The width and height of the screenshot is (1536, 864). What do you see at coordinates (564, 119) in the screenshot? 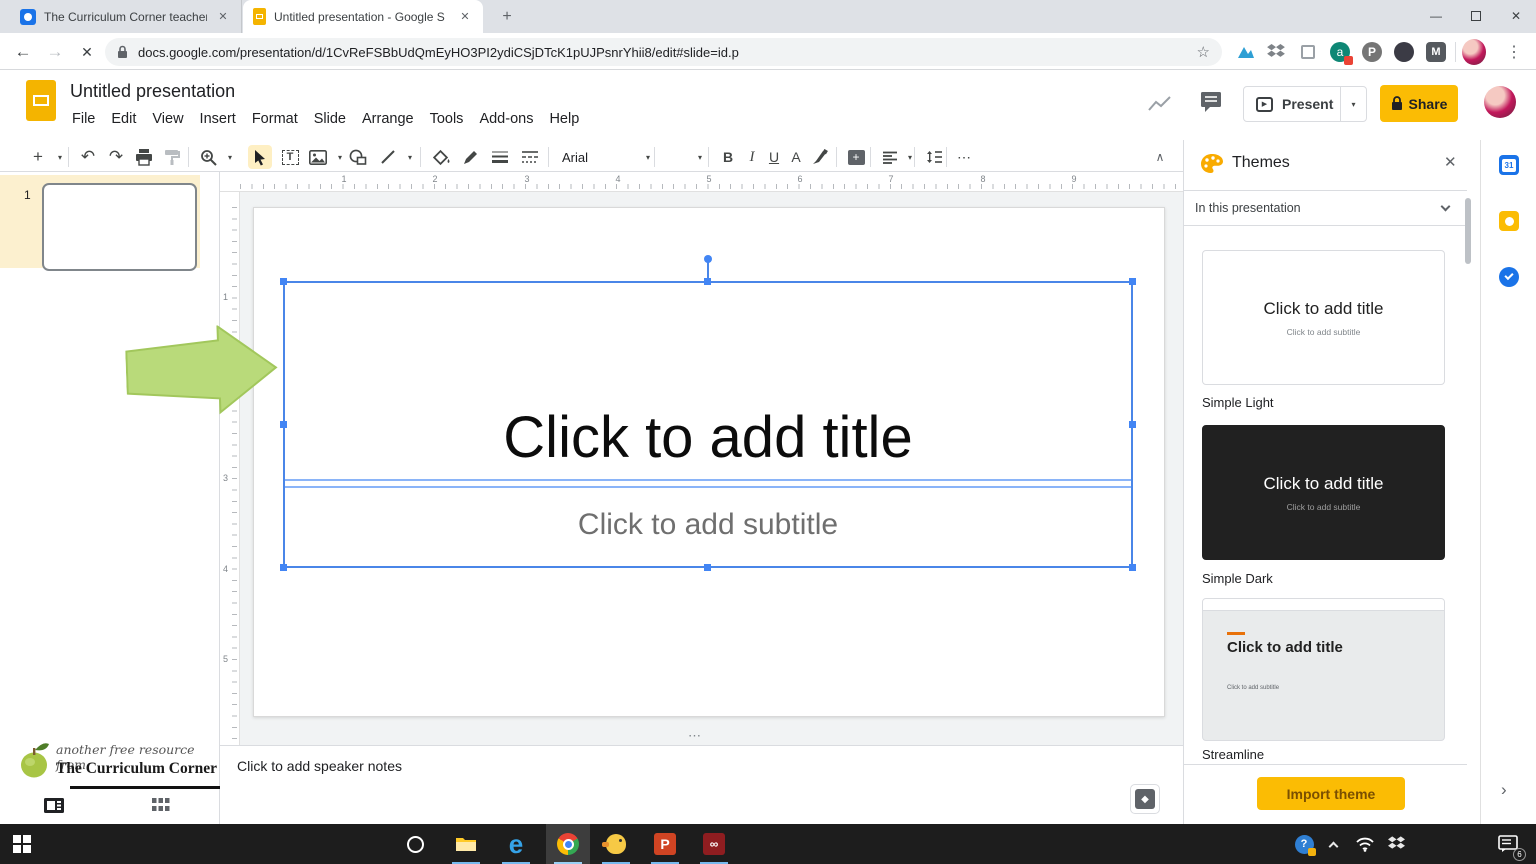
I see `menu-help: Help` at bounding box center [564, 119].